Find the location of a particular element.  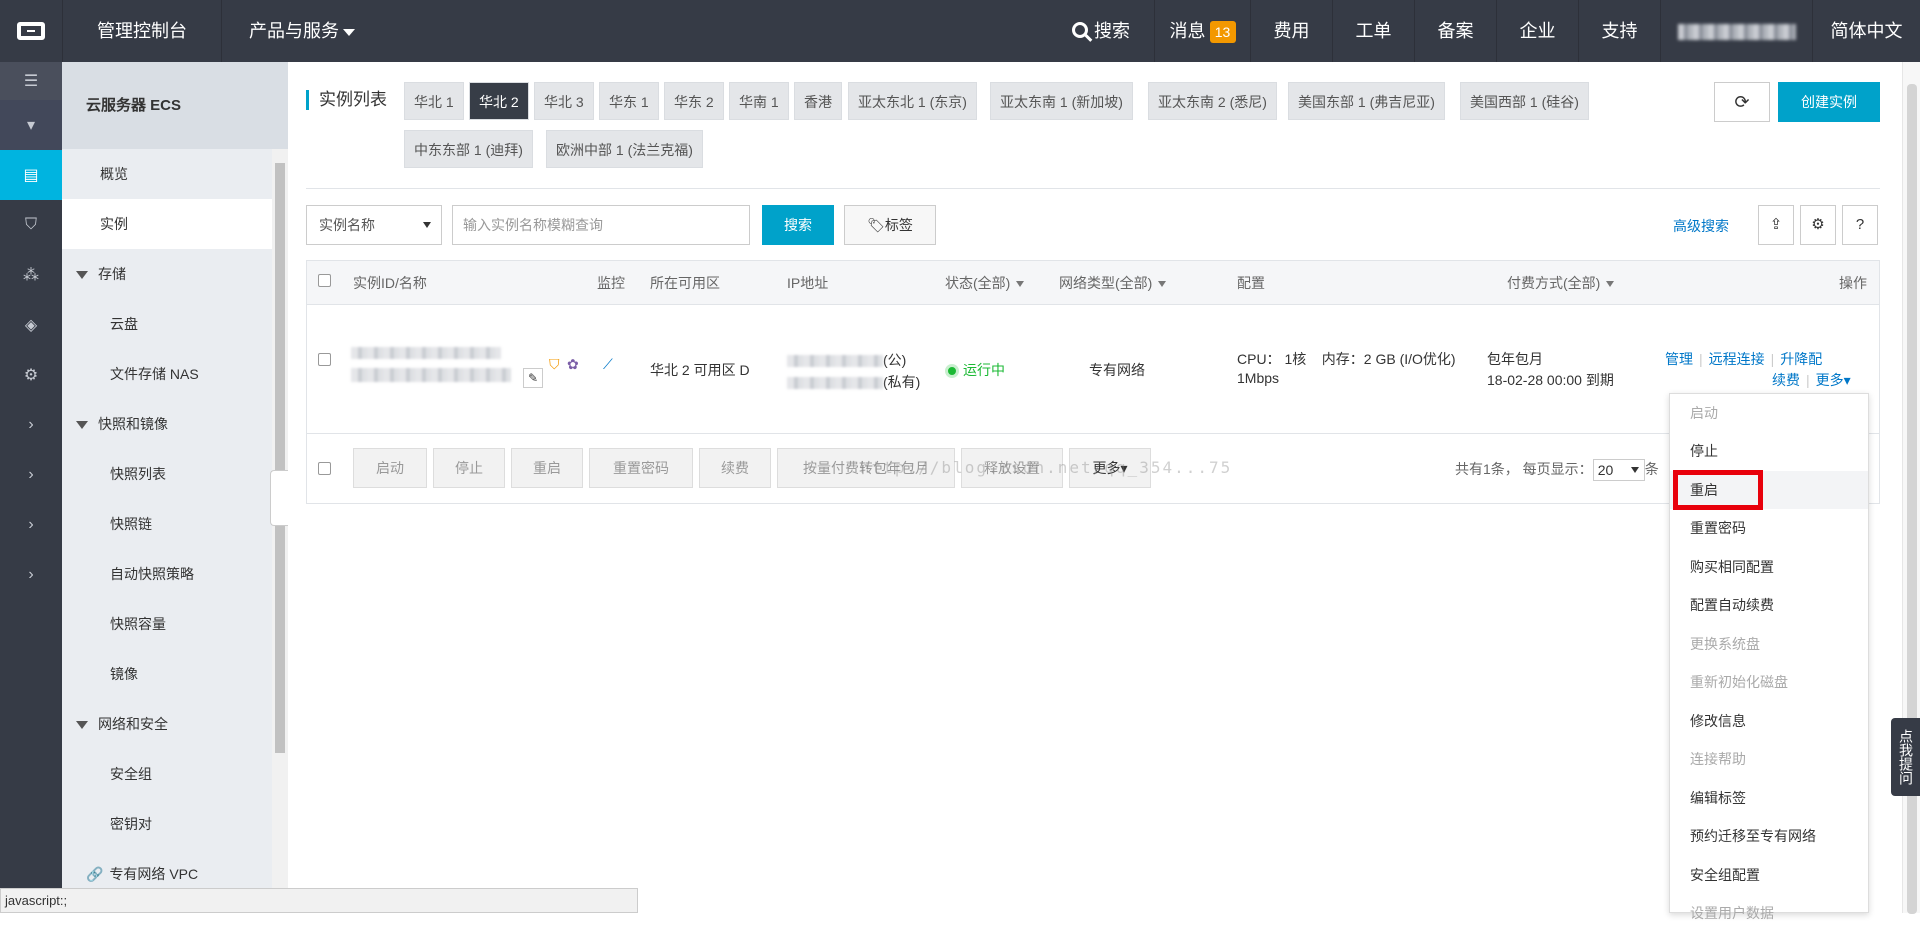

nav-support: 支持 is located at coordinates (1619, 31).